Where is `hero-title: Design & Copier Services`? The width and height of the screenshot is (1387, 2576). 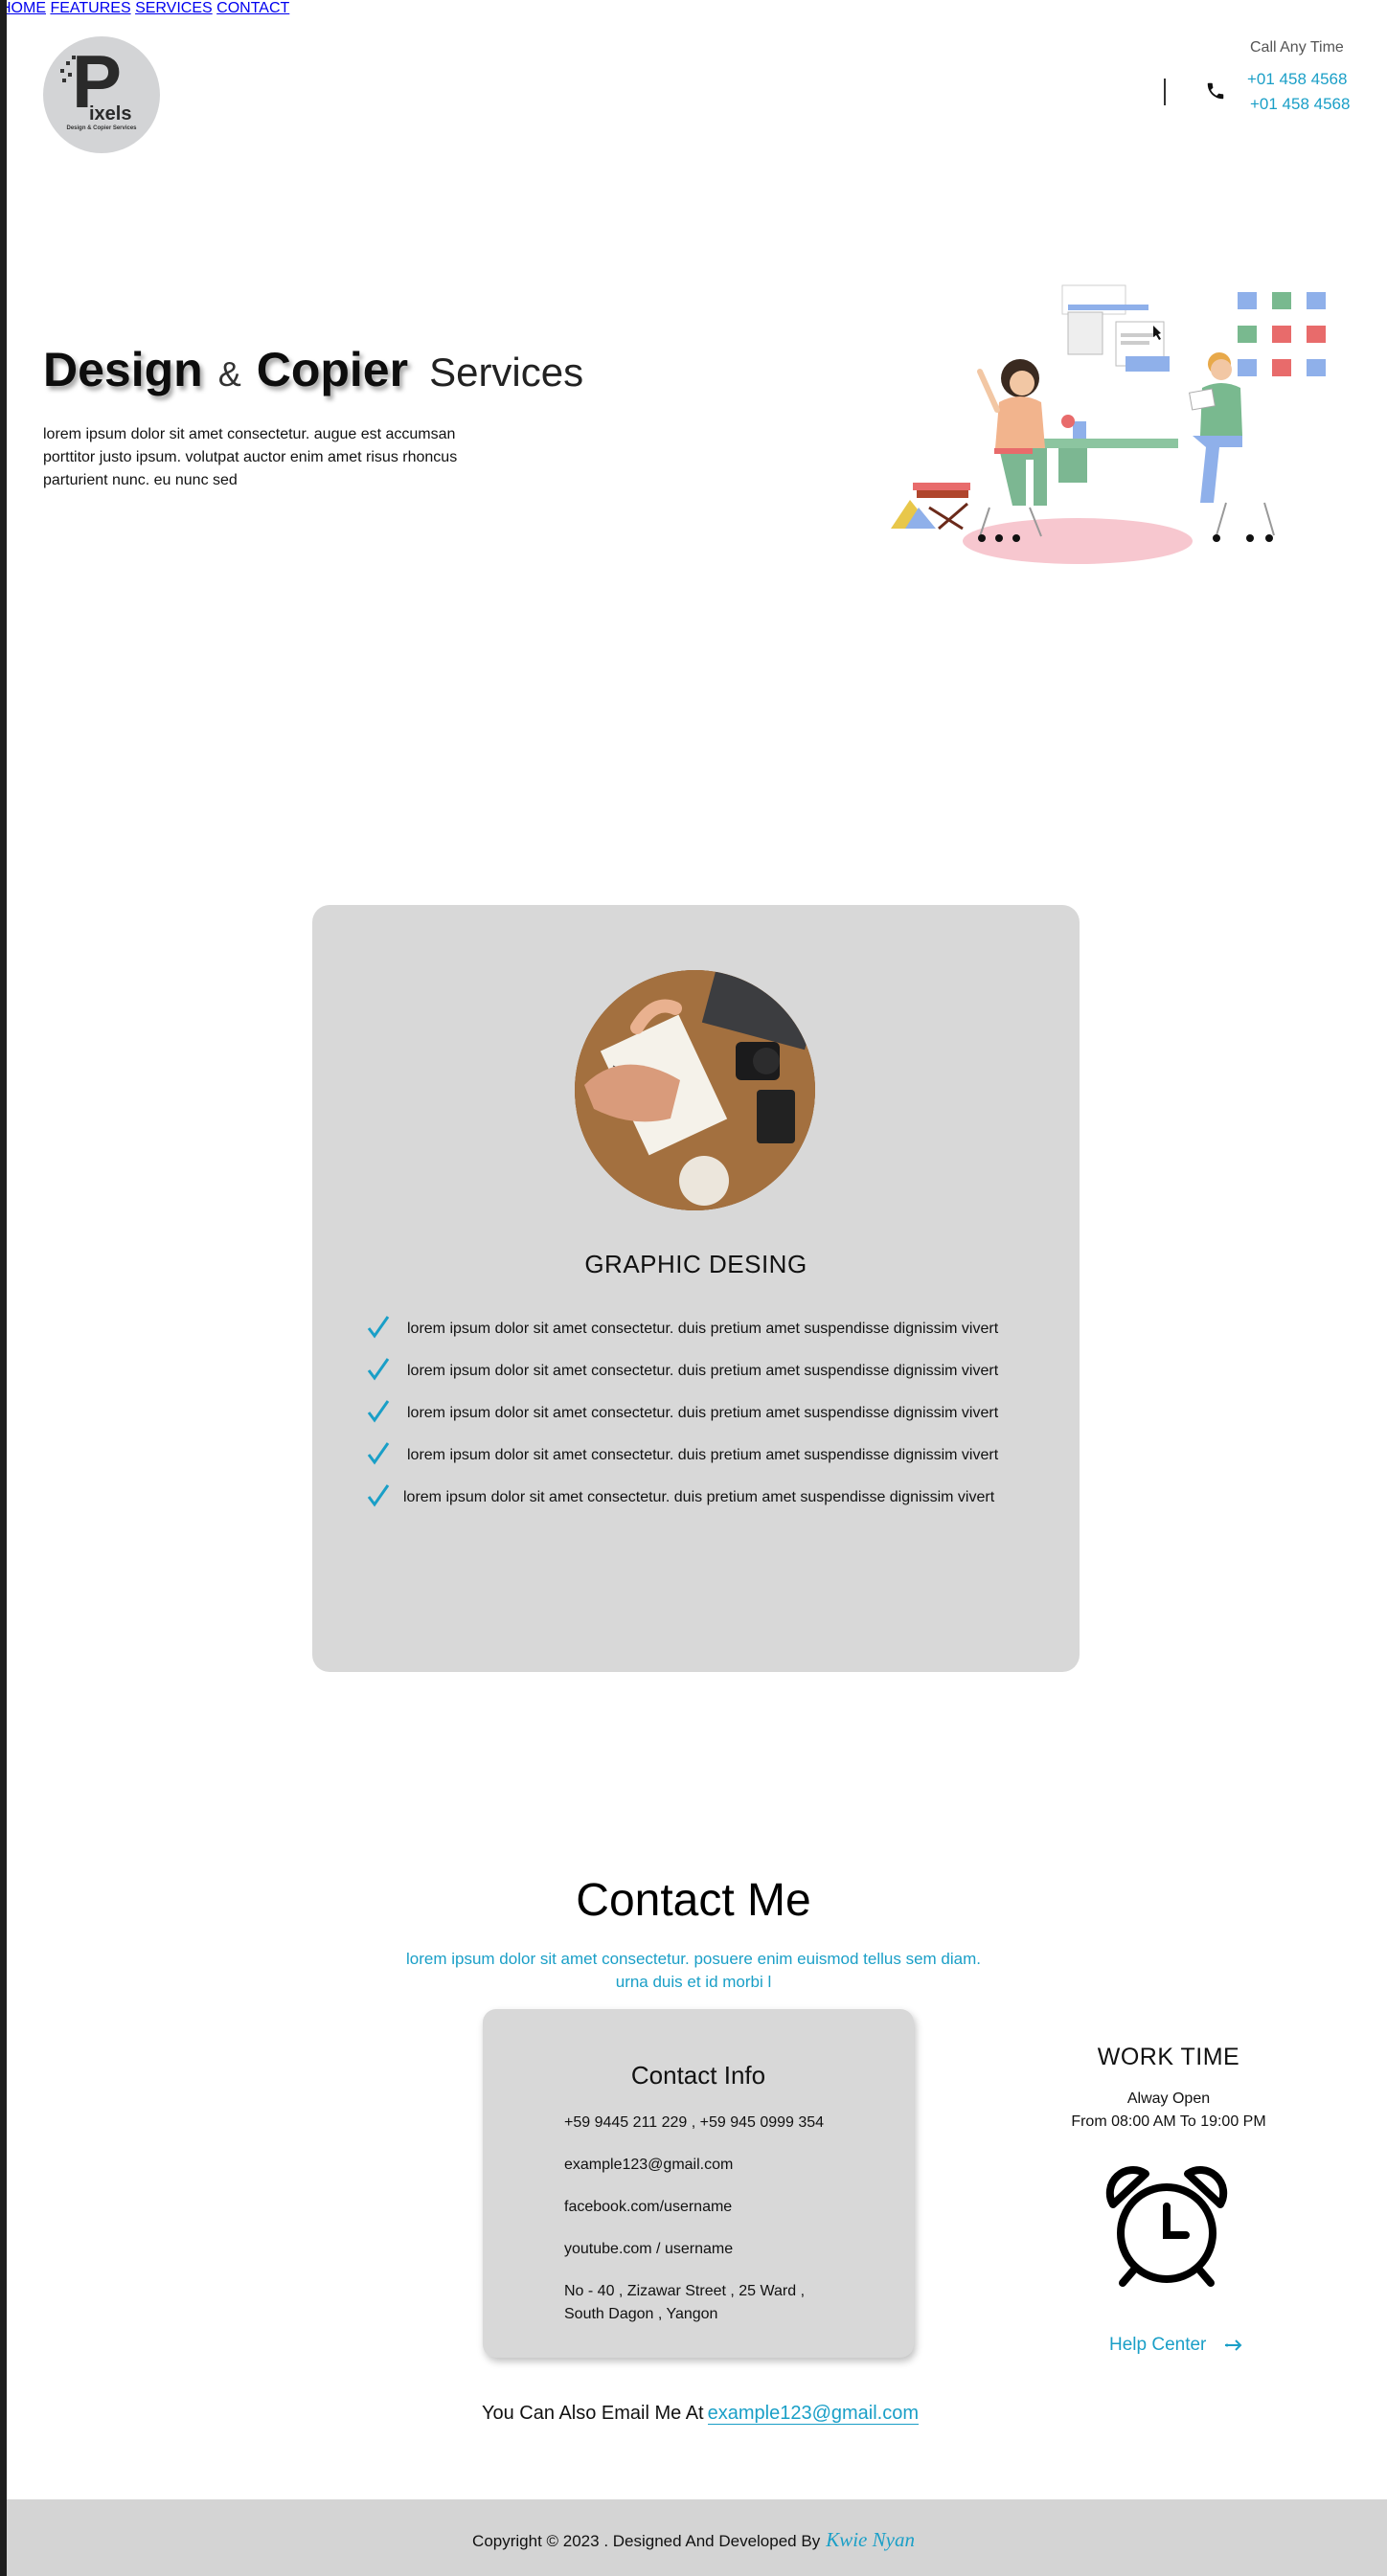
hero-title: Design & Copier Services is located at coordinates (313, 372).